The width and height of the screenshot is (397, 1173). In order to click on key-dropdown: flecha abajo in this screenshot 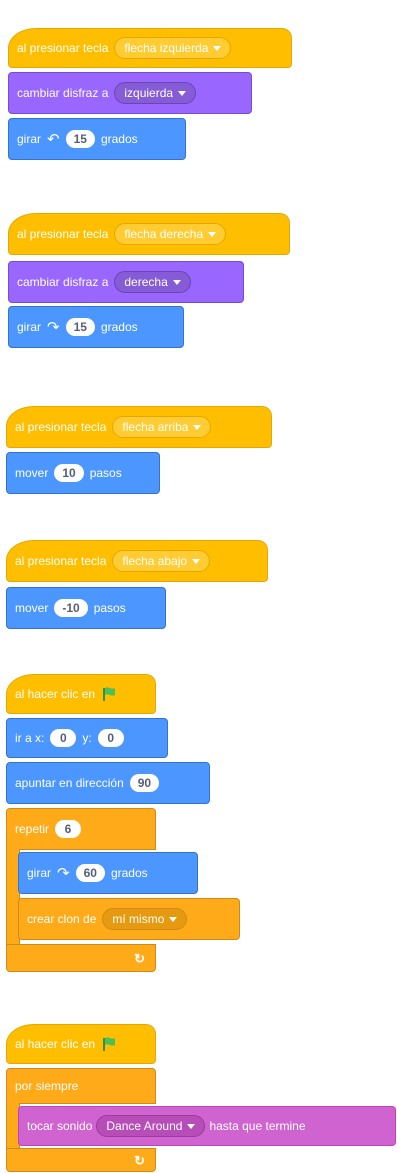, I will do `click(161, 561)`.